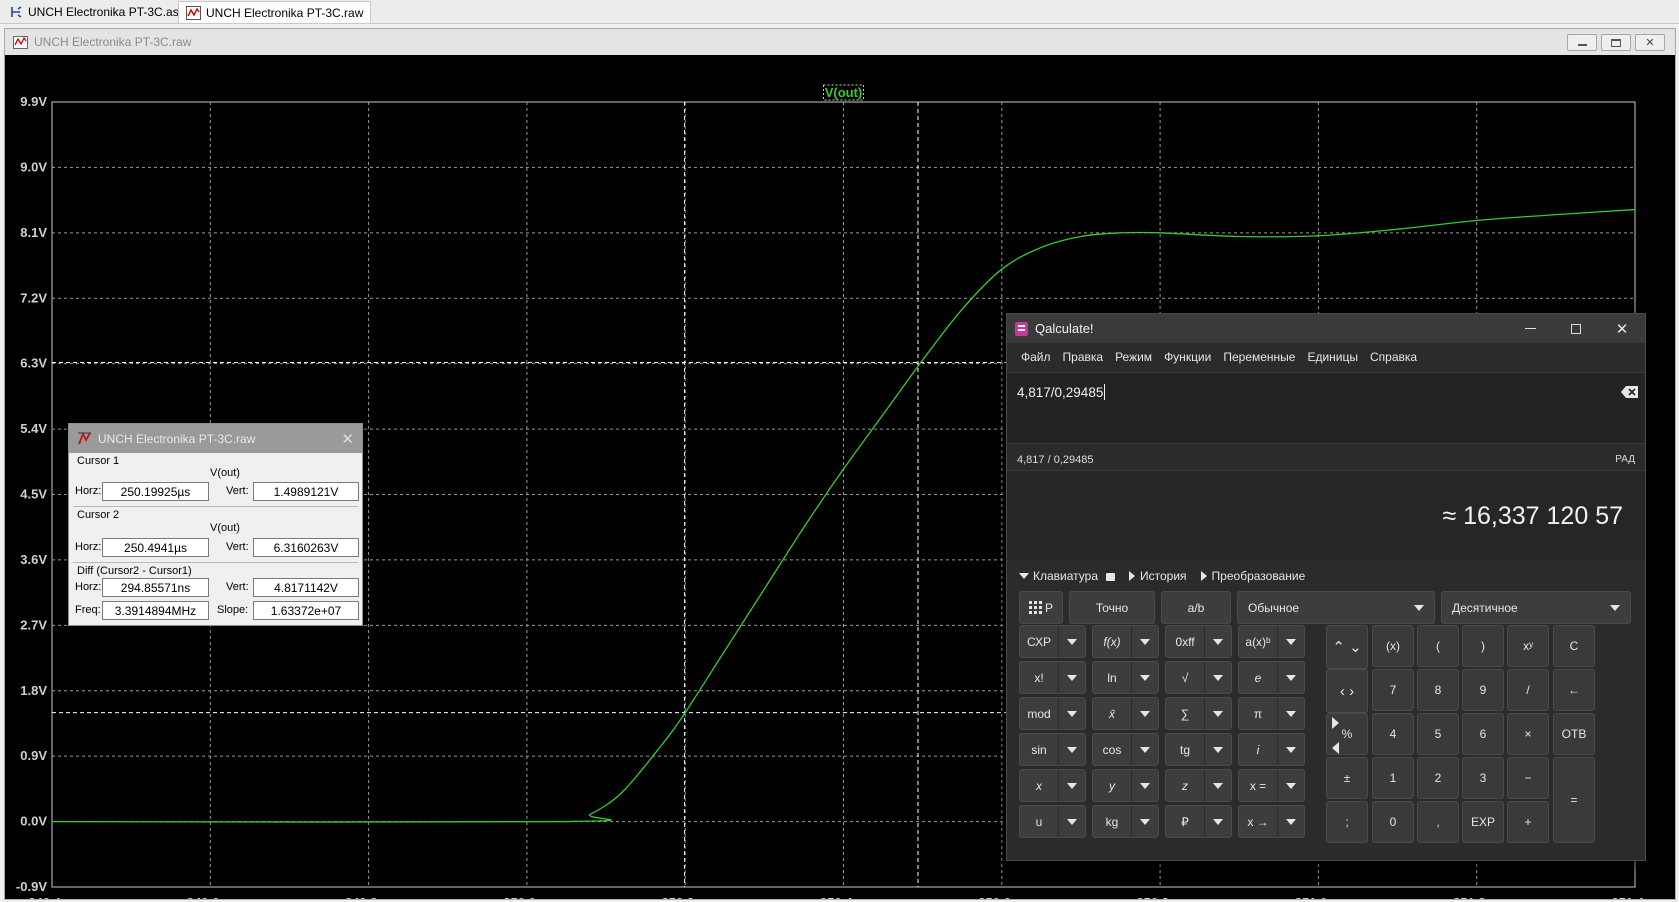 This screenshot has width=1679, height=902. I want to click on tab-schematic: UNCH Electronika PT-3C.asc, so click(97, 12).